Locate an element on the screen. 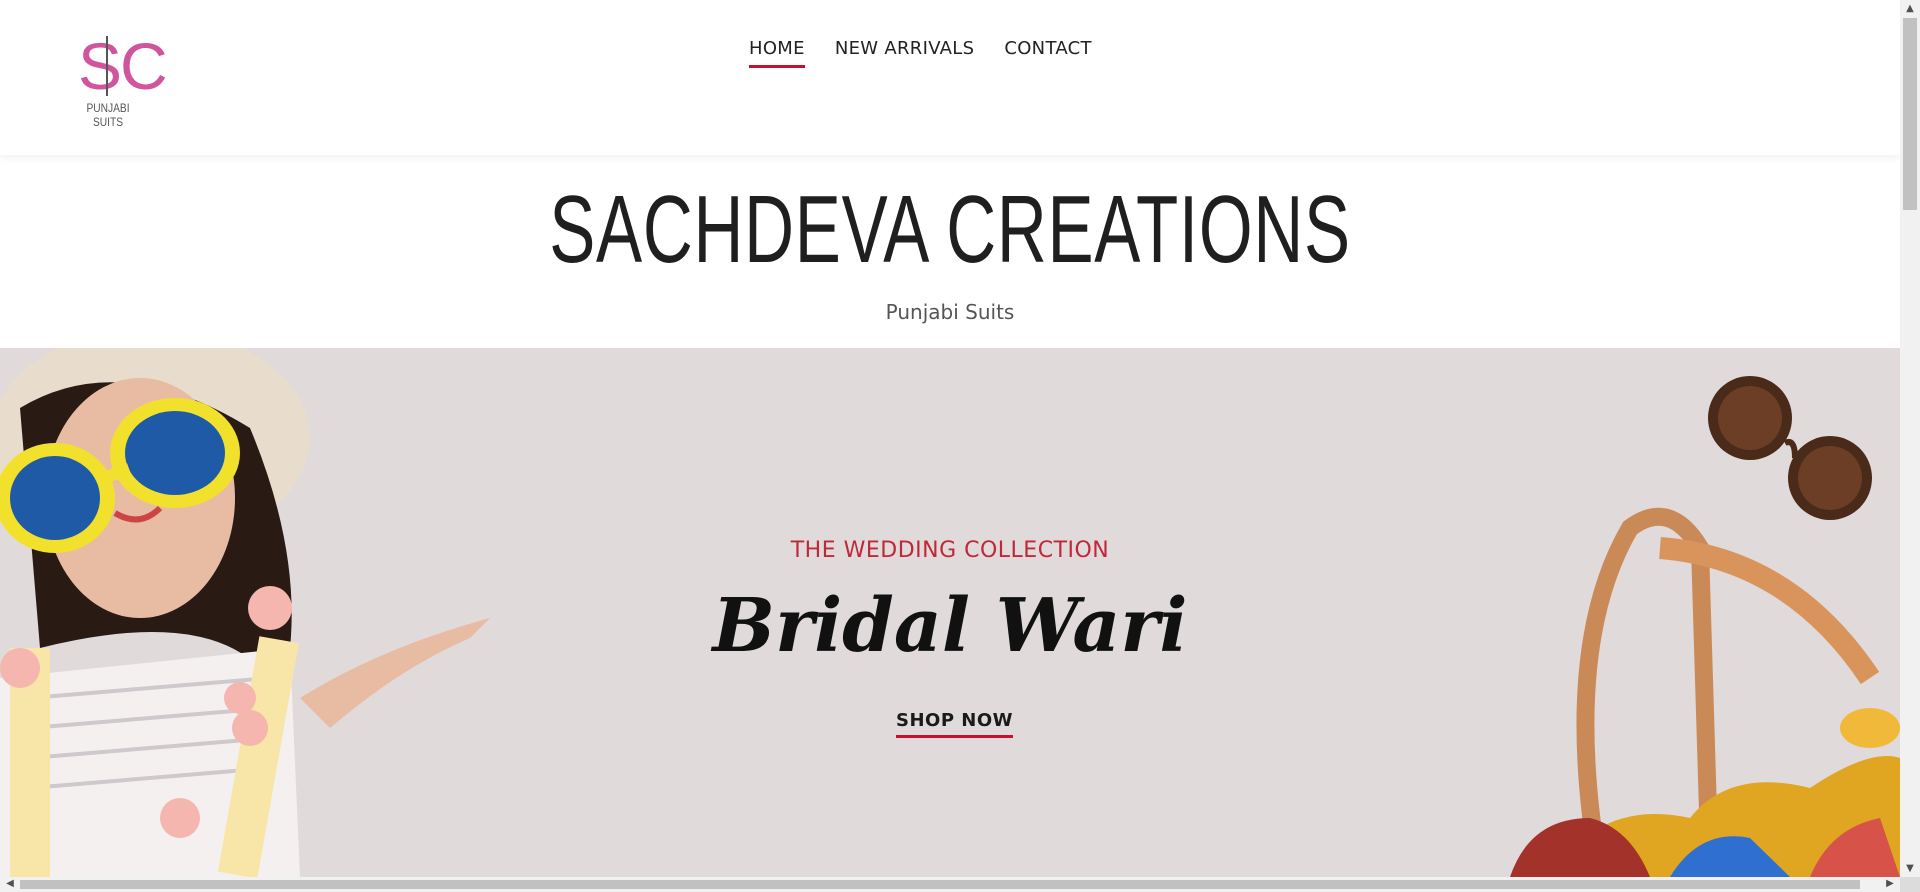  scrollbar-corner is located at coordinates (1910, 884).